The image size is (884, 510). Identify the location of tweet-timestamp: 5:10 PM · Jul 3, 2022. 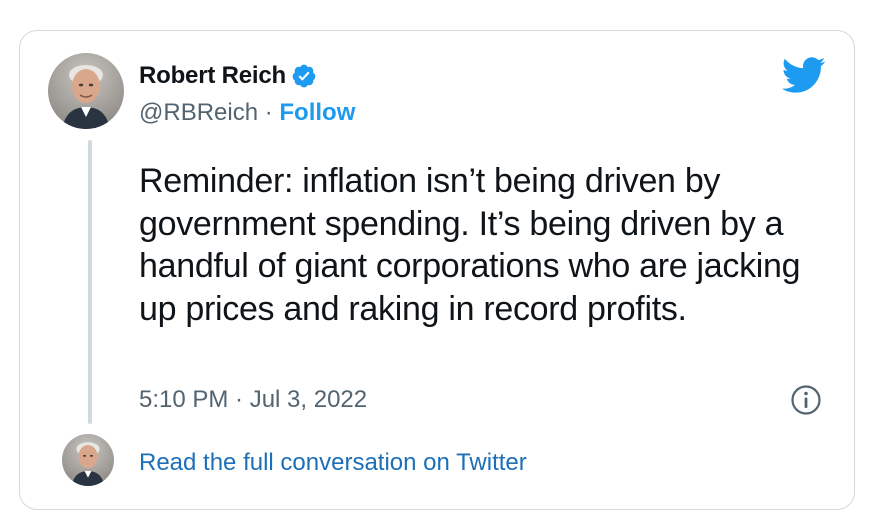
(253, 400).